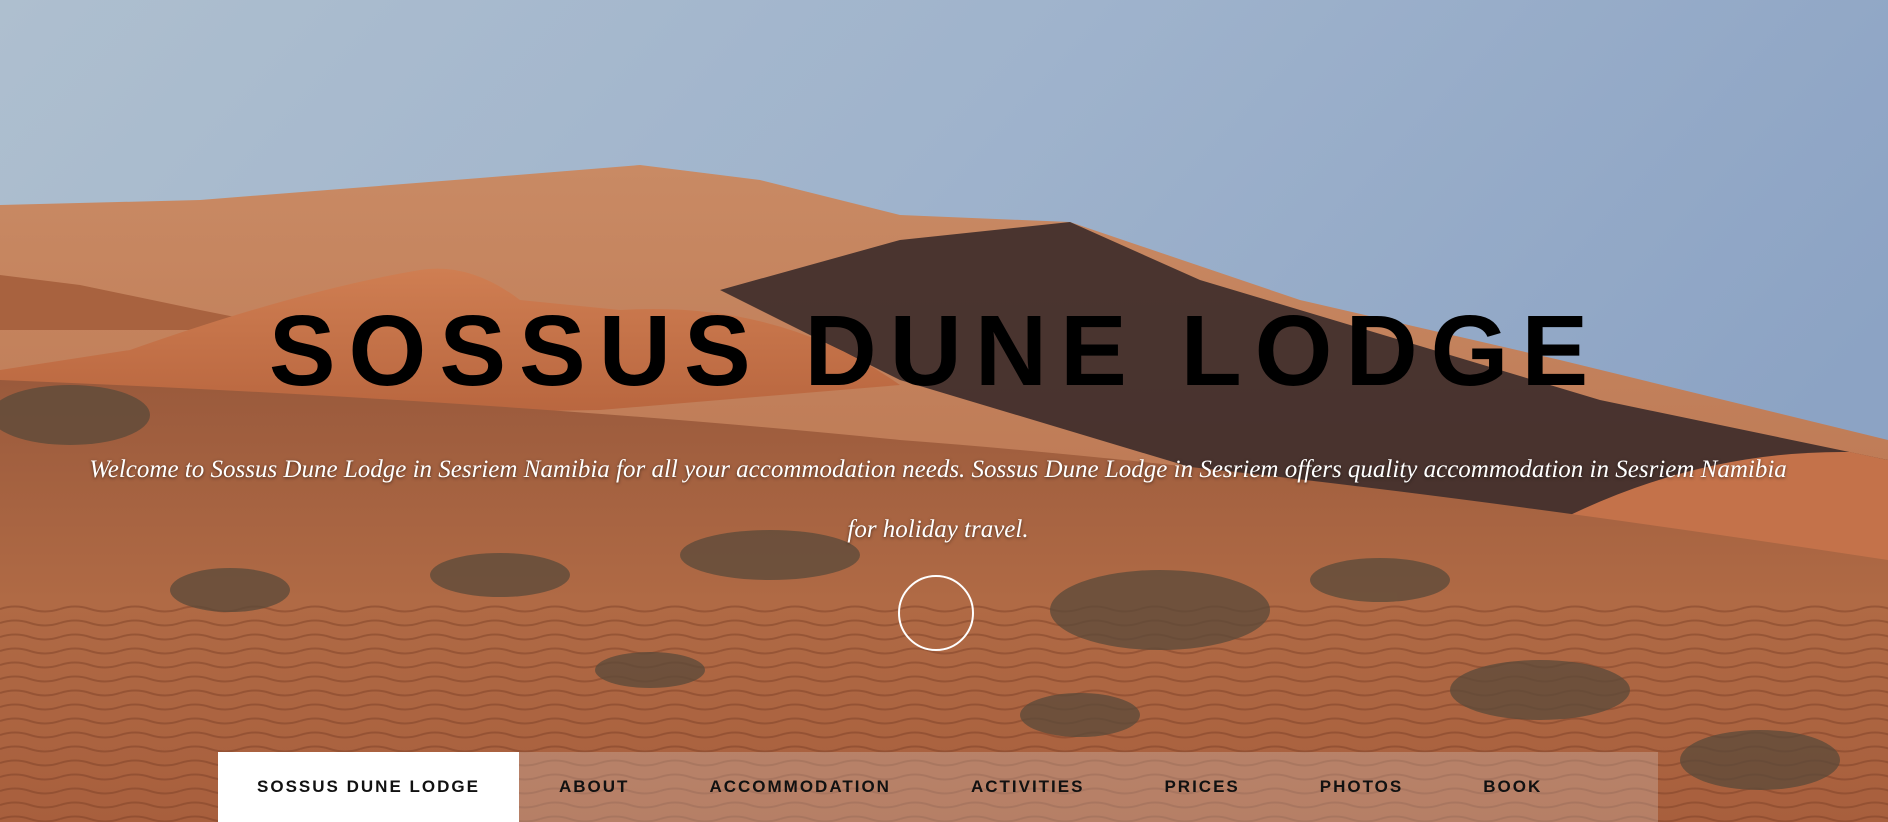  I want to click on nav-brand-link: SOSSUS DUNE LODGE, so click(368, 787).